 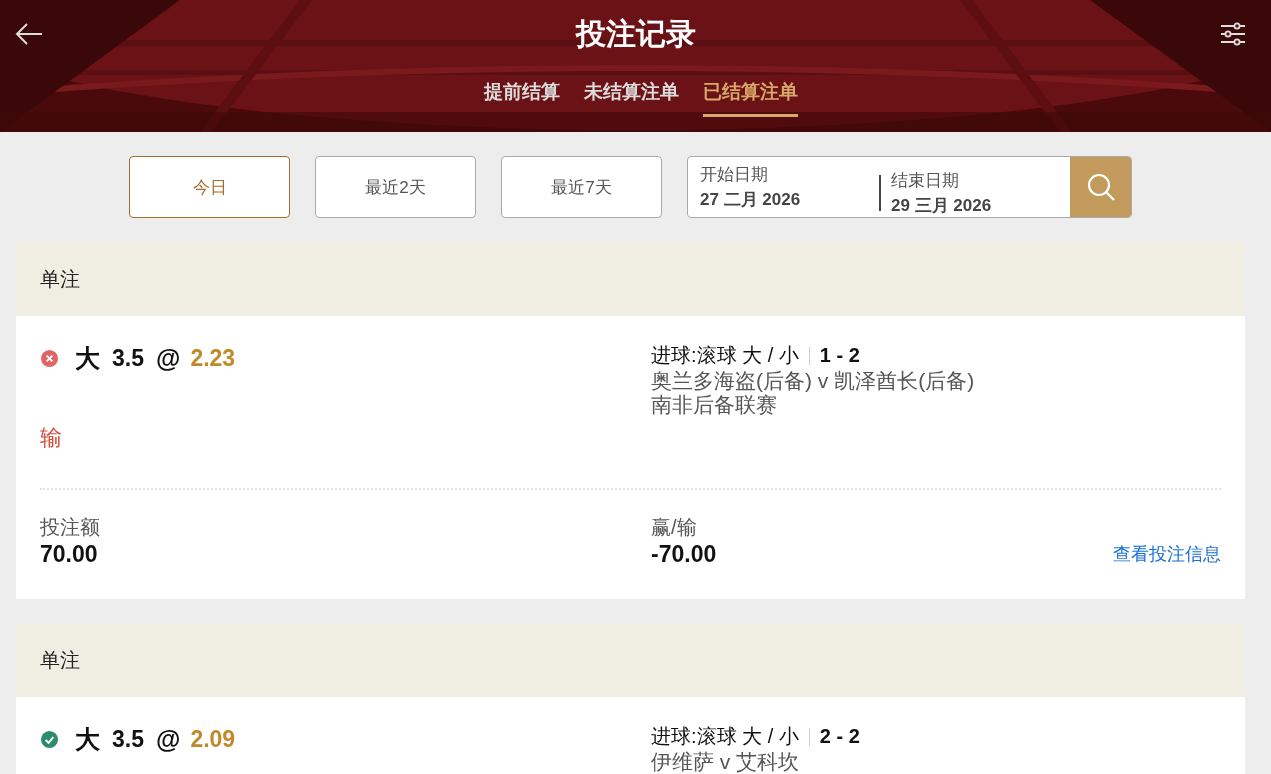 I want to click on score: 2 - 2, so click(x=839, y=736).